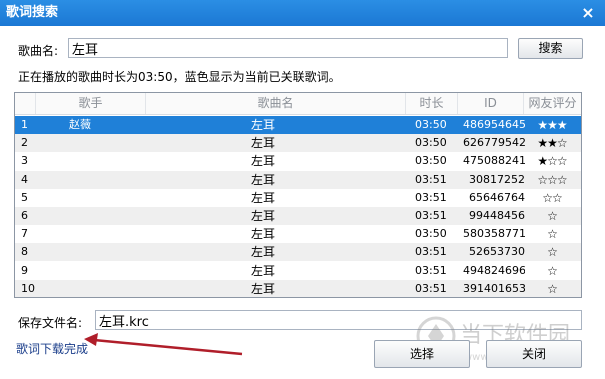 The height and width of the screenshot is (379, 605). Describe the element at coordinates (298, 216) in the screenshot. I see `table-row: 6 左耳 03:51 99448456 ☆` at that location.